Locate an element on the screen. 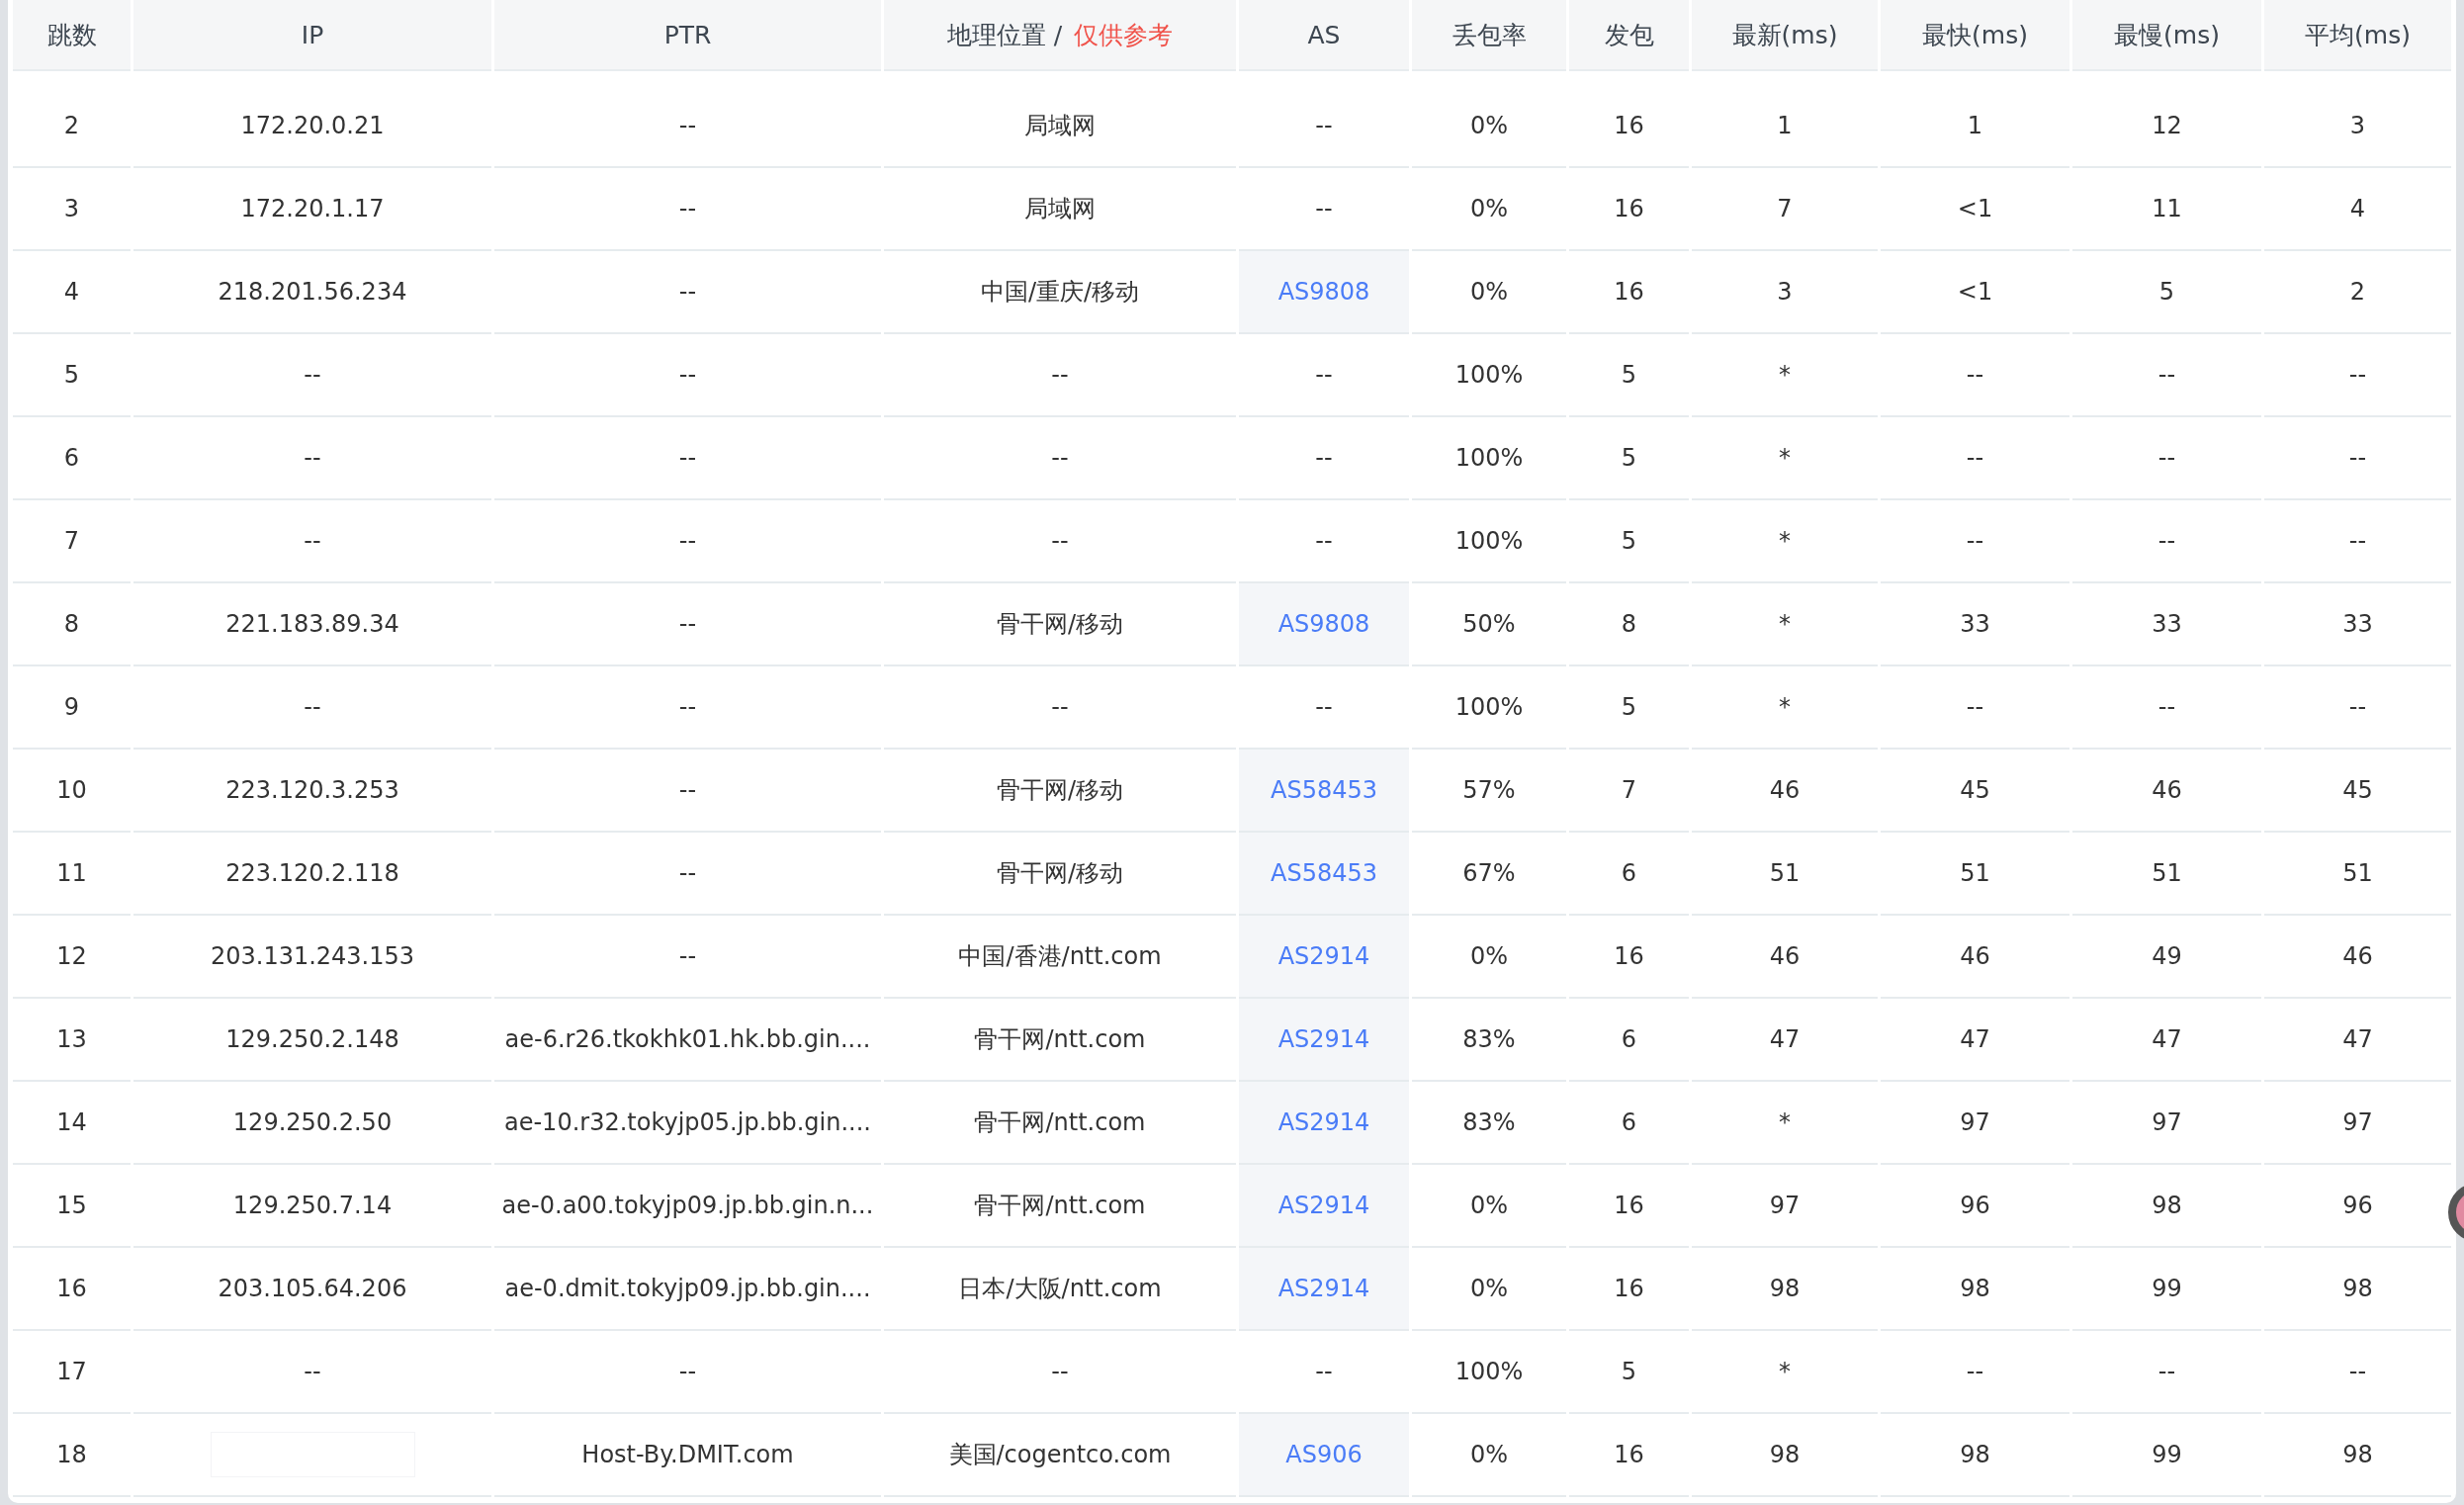 The height and width of the screenshot is (1505, 2464). table-cell: 129.250.2.50 is located at coordinates (312, 1122).